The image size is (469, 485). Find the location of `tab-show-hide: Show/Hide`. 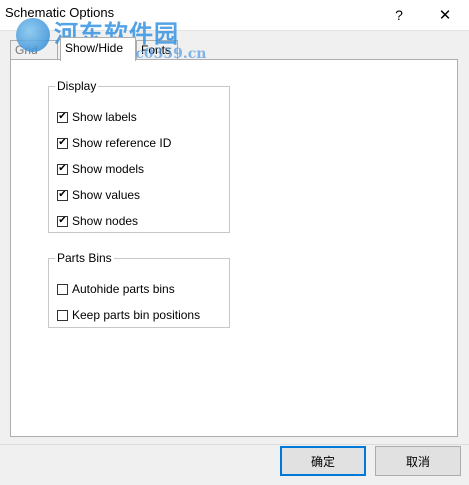

tab-show-hide: Show/Hide is located at coordinates (98, 49).